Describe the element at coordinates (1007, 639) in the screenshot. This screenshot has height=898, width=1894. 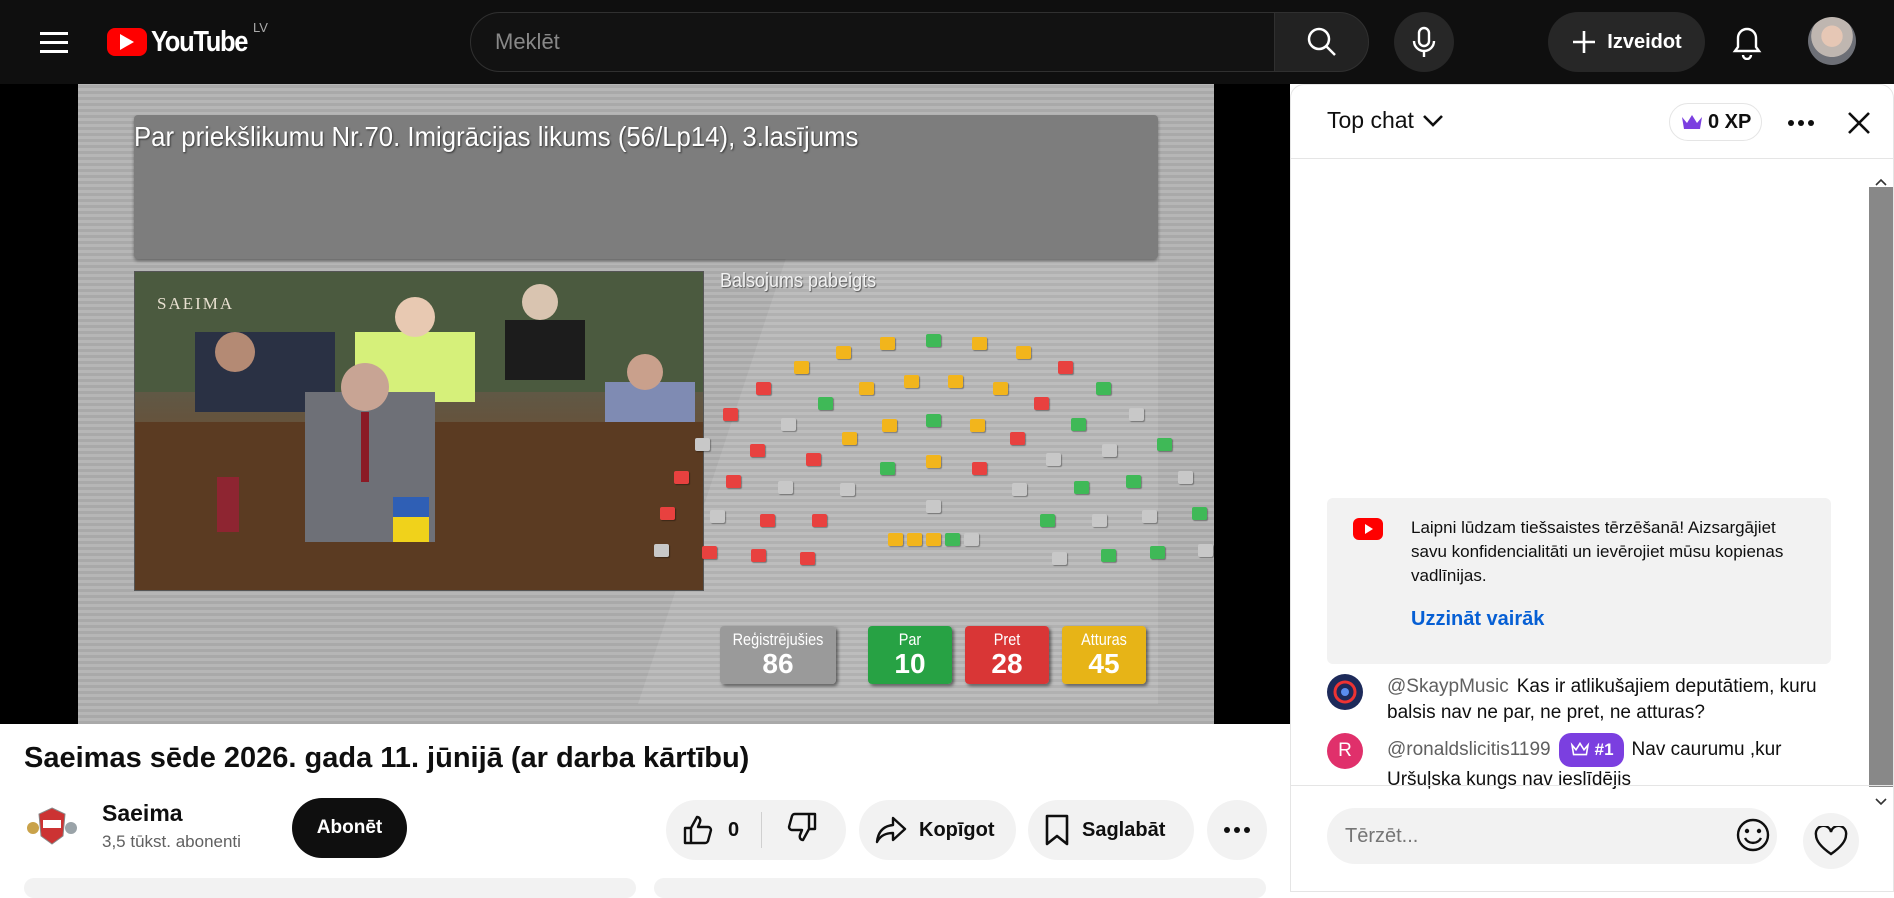
I see `stat-label: Pret` at that location.